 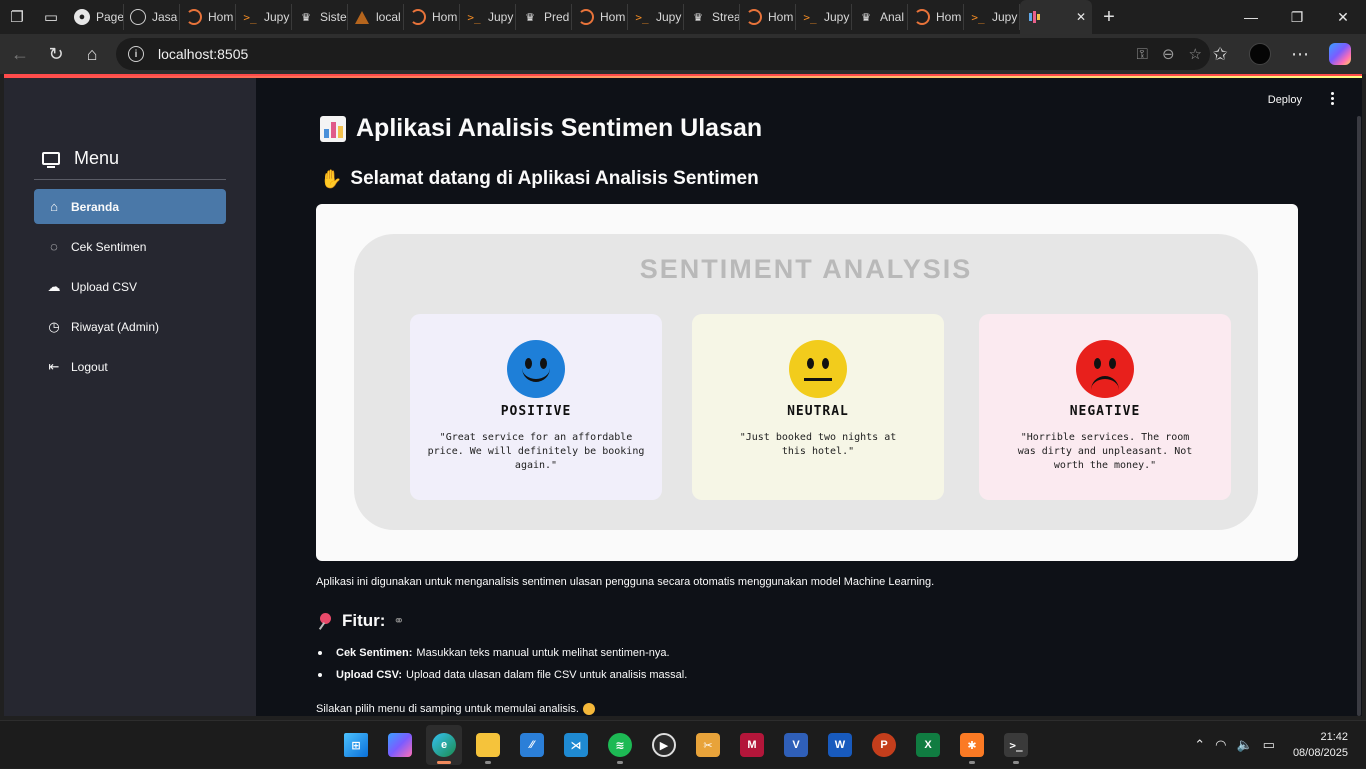 I want to click on sidebar-item-upload-csv: ☁ Upload CSV, so click(x=130, y=286).